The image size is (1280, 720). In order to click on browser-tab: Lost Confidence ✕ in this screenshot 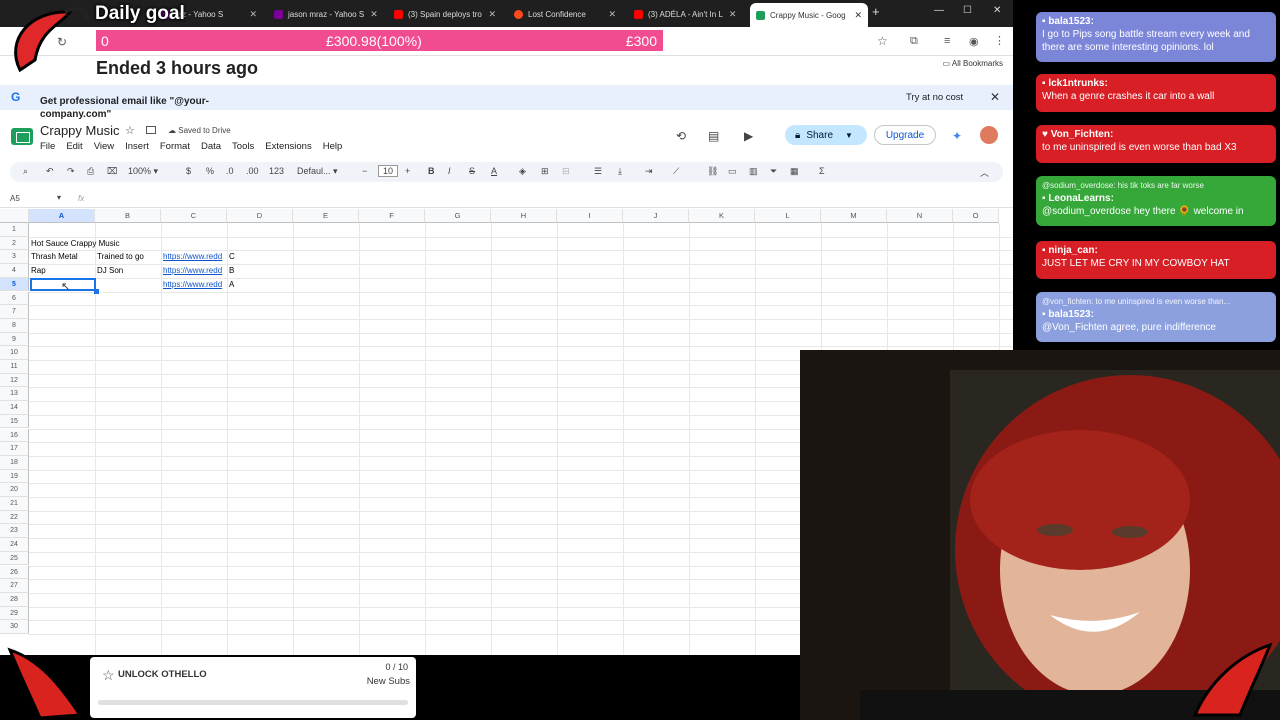, I will do `click(565, 14)`.